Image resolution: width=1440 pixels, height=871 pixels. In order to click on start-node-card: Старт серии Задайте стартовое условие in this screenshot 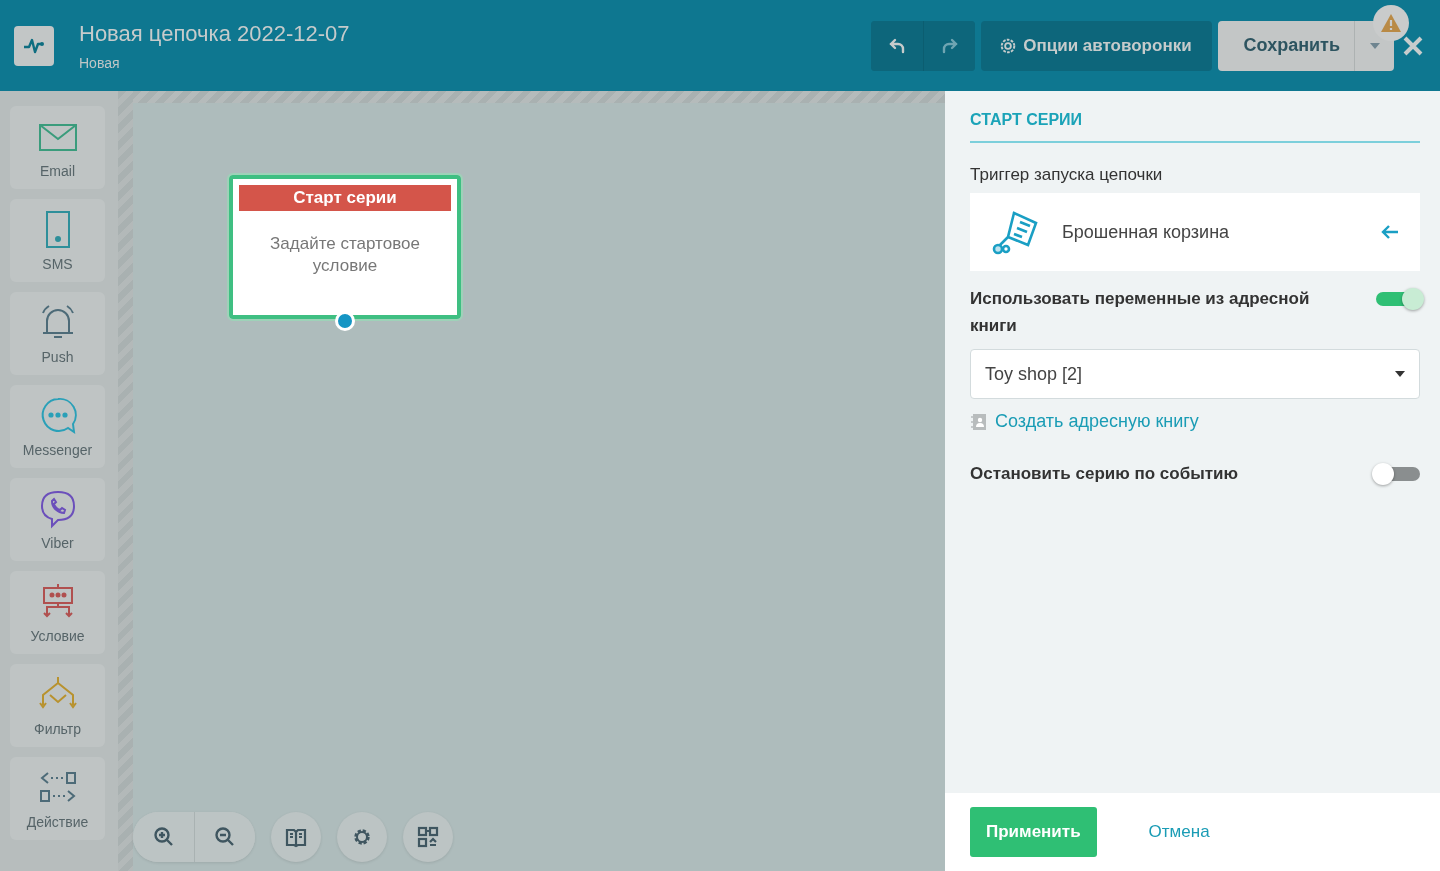, I will do `click(345, 247)`.